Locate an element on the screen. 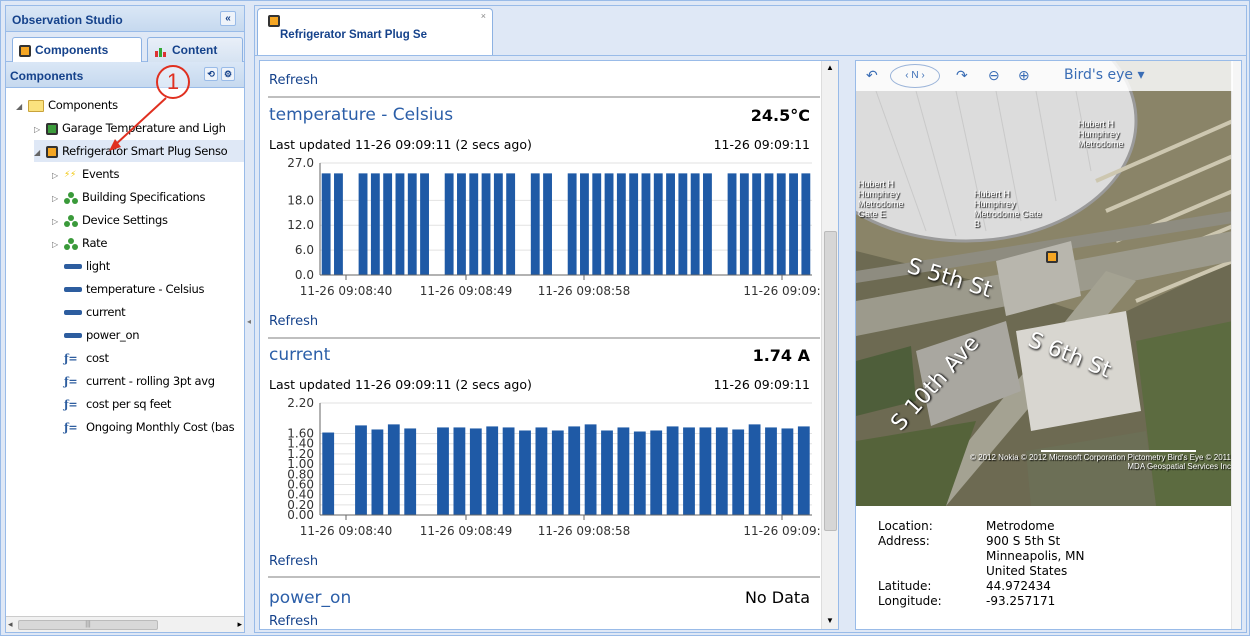 The image size is (1250, 636). tree-node: ◢ Components is located at coordinates (130, 105).